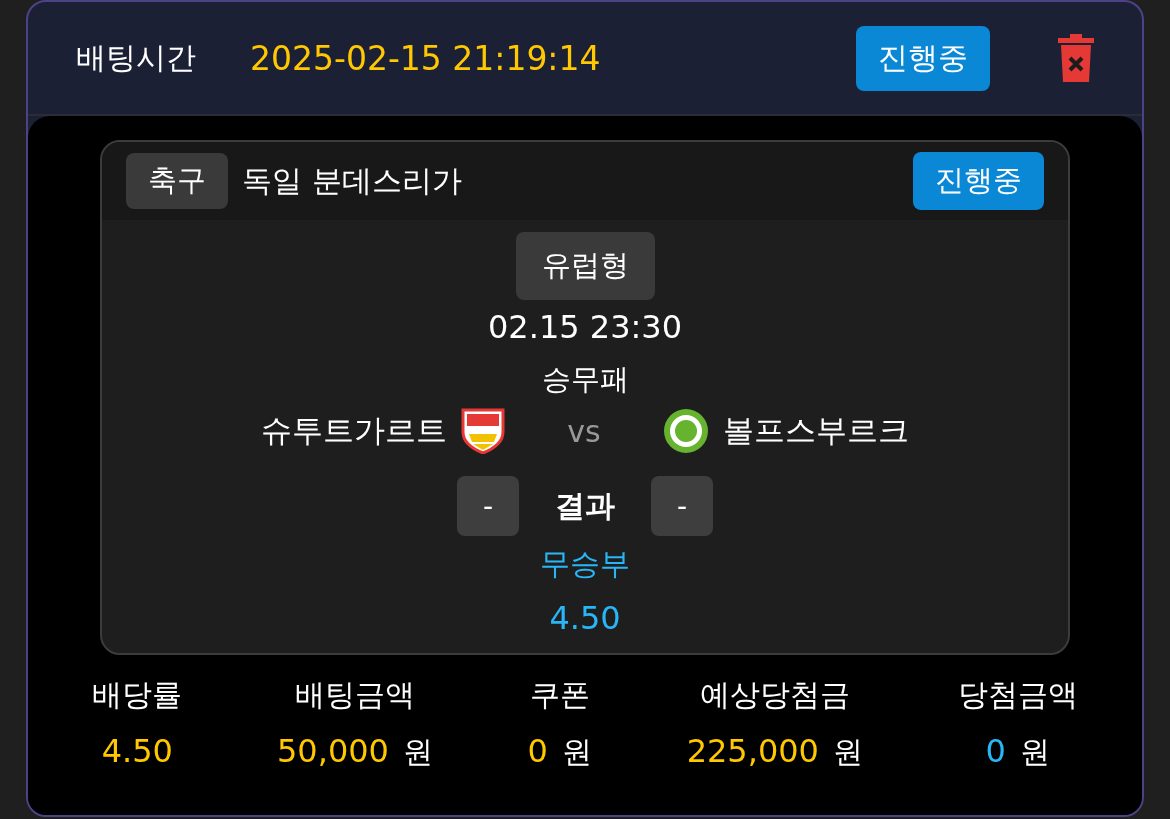 This screenshot has height=819, width=1170. Describe the element at coordinates (815, 430) in the screenshot. I see `away-team: 볼프스부르크` at that location.